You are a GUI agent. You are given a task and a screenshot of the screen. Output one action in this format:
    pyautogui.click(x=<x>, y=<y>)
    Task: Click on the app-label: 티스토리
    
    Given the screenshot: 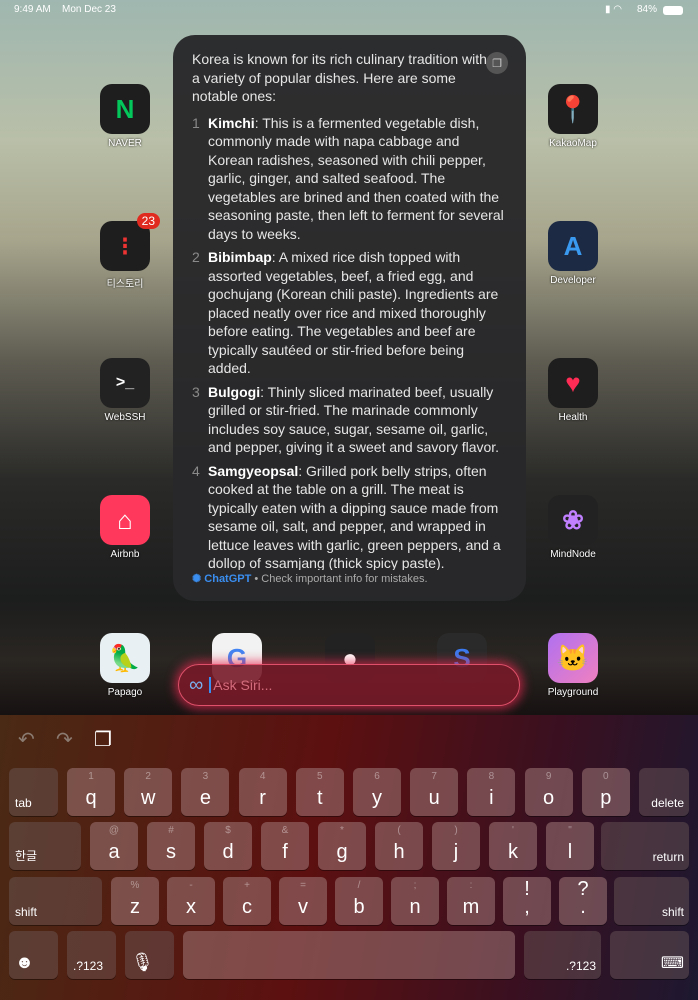 What is the action you would take?
    pyautogui.click(x=125, y=284)
    